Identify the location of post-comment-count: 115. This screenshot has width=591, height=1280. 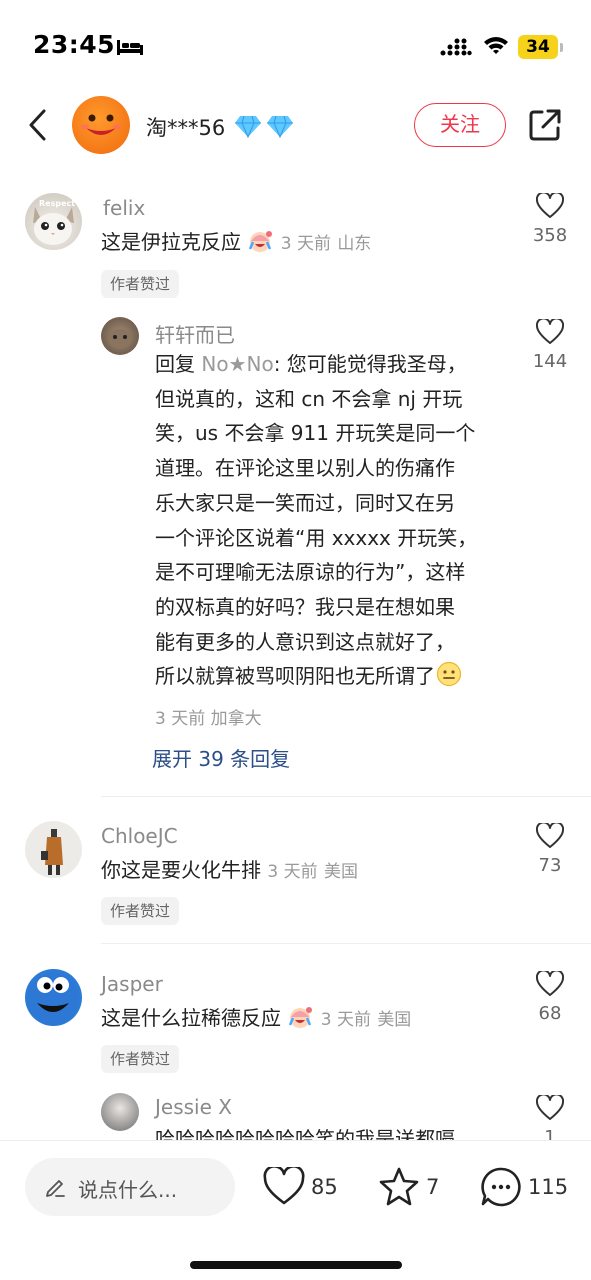
(548, 1187).